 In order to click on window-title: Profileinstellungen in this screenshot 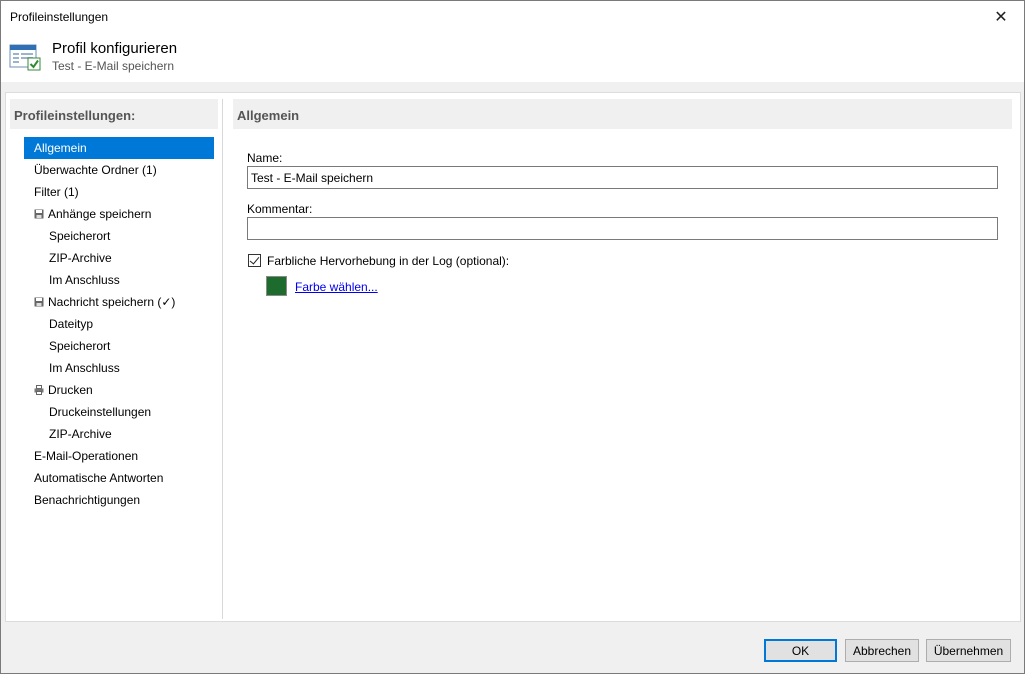, I will do `click(59, 17)`.